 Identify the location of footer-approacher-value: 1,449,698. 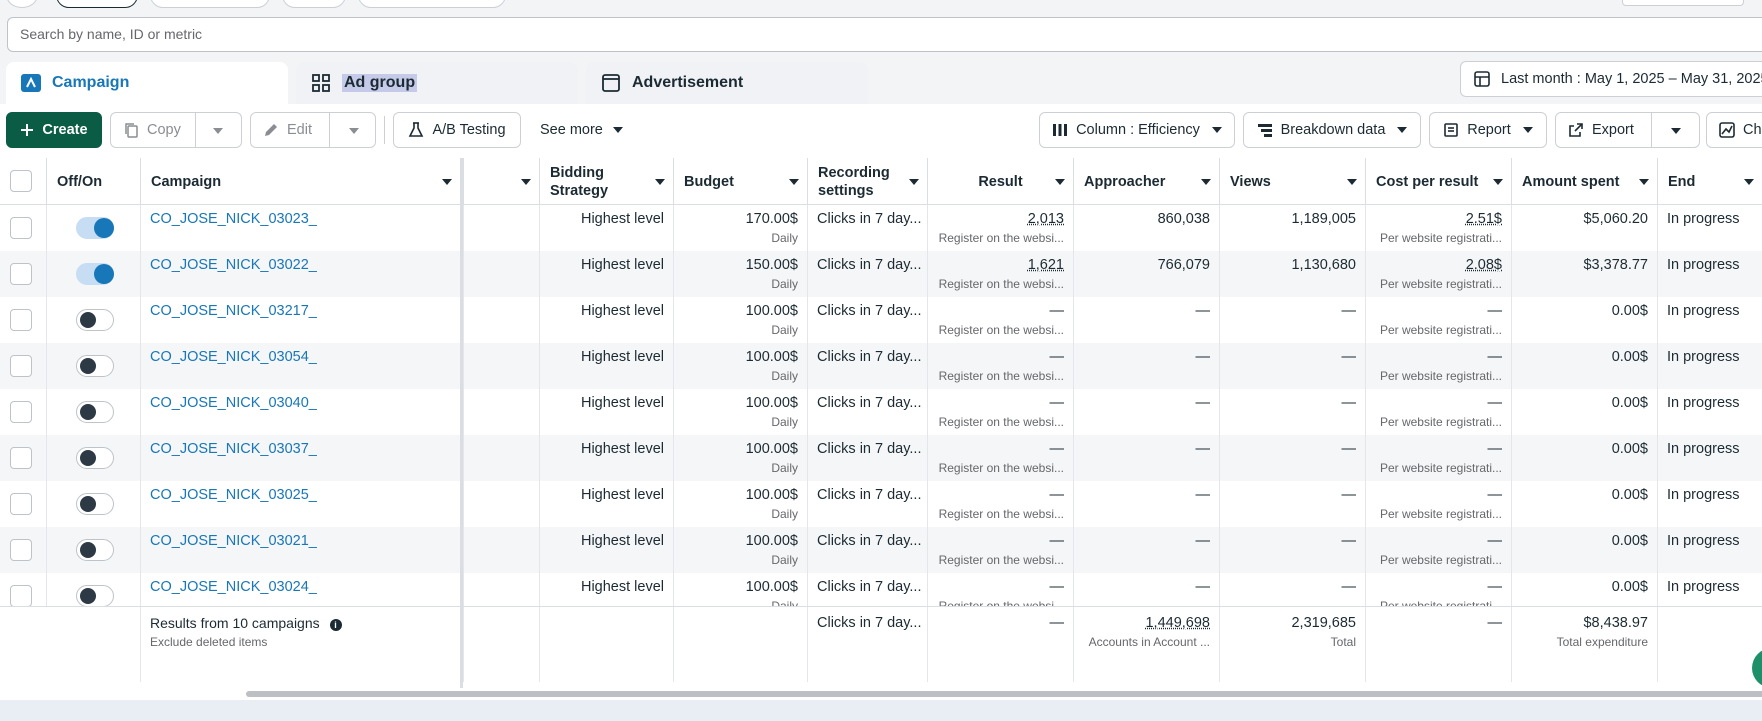
(1146, 623).